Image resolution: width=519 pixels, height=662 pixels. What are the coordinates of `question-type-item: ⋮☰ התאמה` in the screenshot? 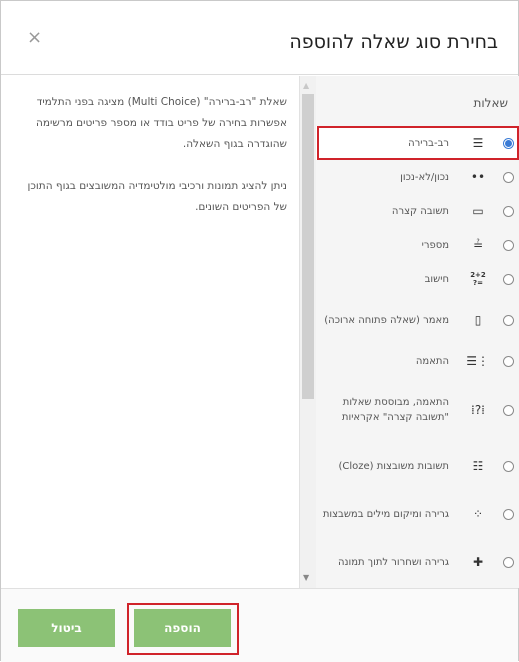 It's located at (417, 361).